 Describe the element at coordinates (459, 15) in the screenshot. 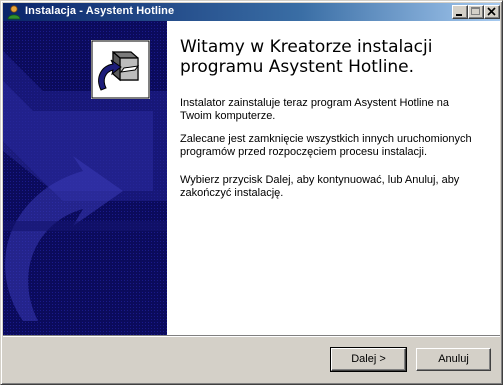

I see `minimize-icon` at that location.